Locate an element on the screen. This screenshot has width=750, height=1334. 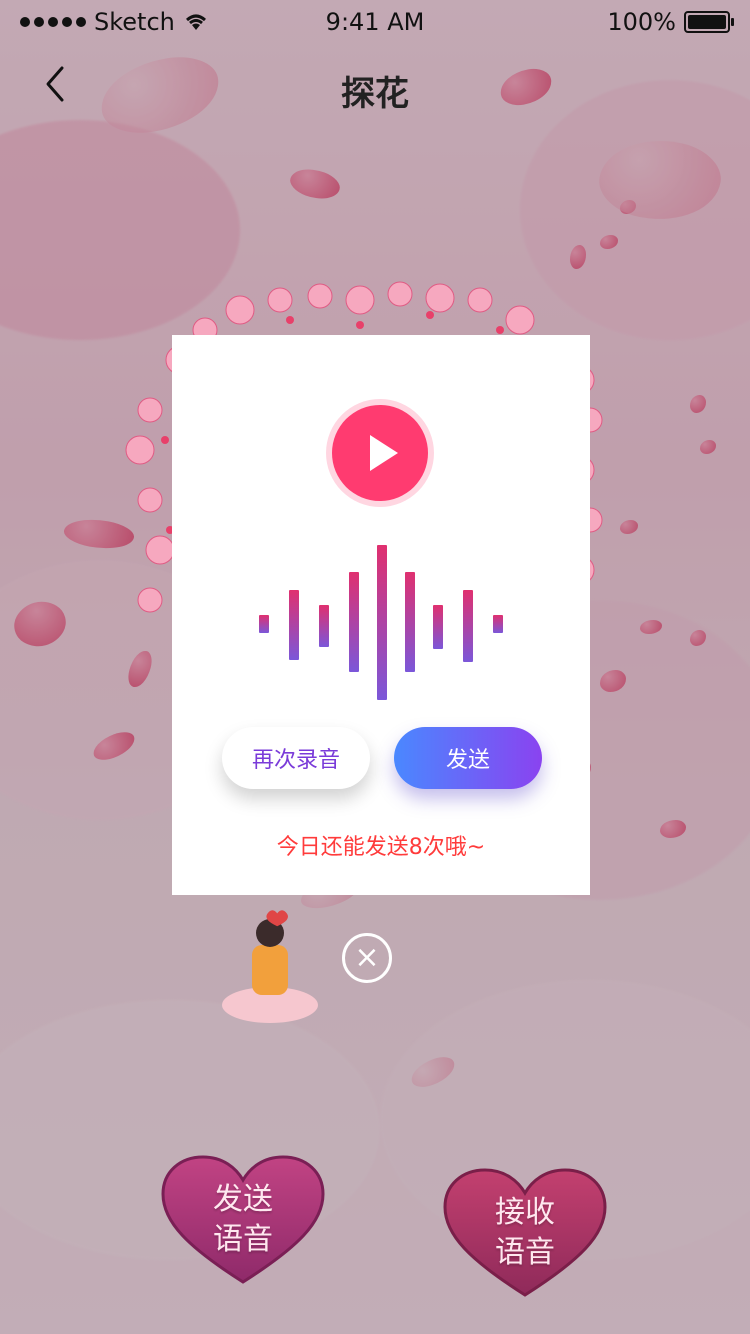
send-voice-label: 发送 语音 is located at coordinates (243, 1219).